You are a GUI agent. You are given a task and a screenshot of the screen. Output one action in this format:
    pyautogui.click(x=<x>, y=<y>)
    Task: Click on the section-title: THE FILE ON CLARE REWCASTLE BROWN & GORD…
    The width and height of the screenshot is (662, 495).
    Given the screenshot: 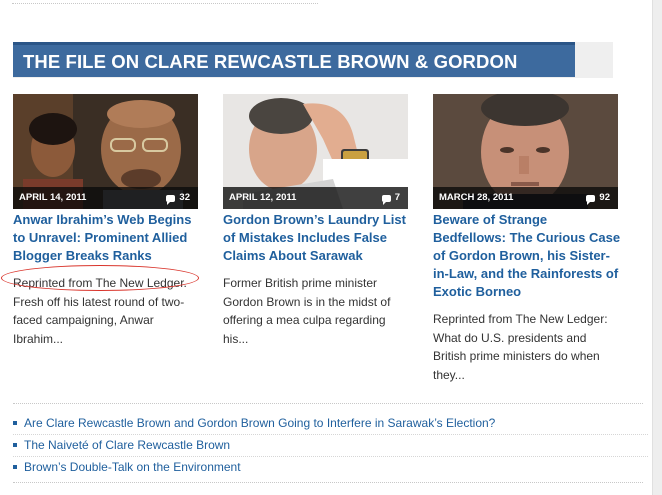 What is the action you would take?
    pyautogui.click(x=294, y=73)
    